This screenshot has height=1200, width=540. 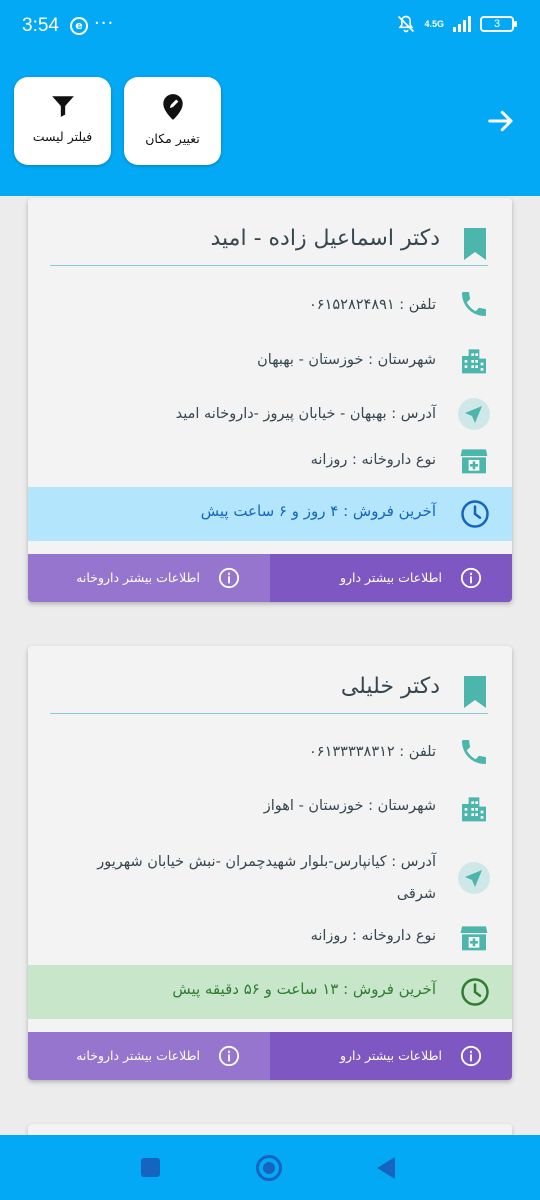 What do you see at coordinates (346, 360) in the screenshot?
I see `city-text: شهرستان : خوزستان - بهبهان` at bounding box center [346, 360].